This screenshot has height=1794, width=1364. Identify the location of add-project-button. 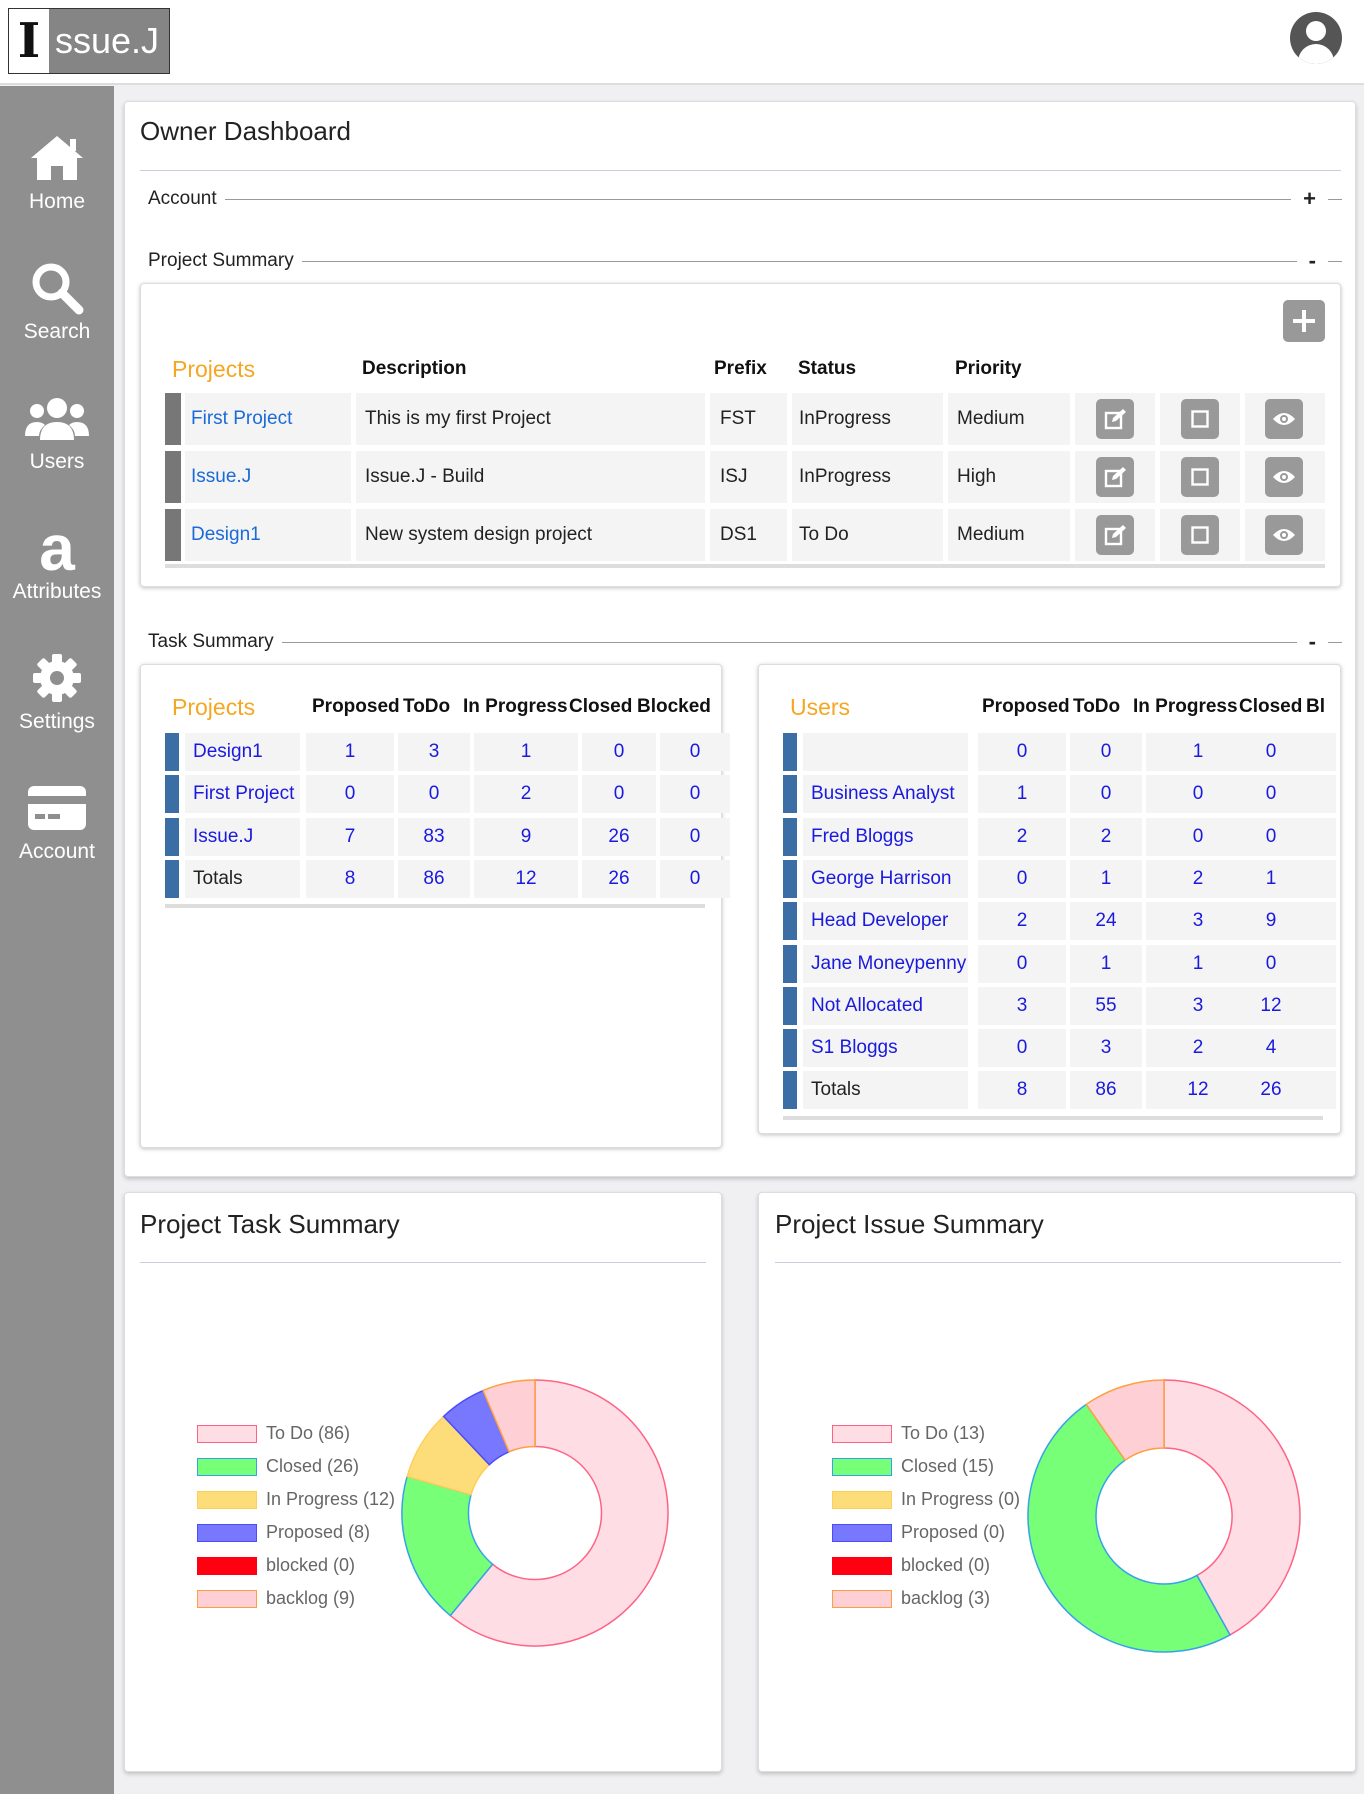
(1304, 321).